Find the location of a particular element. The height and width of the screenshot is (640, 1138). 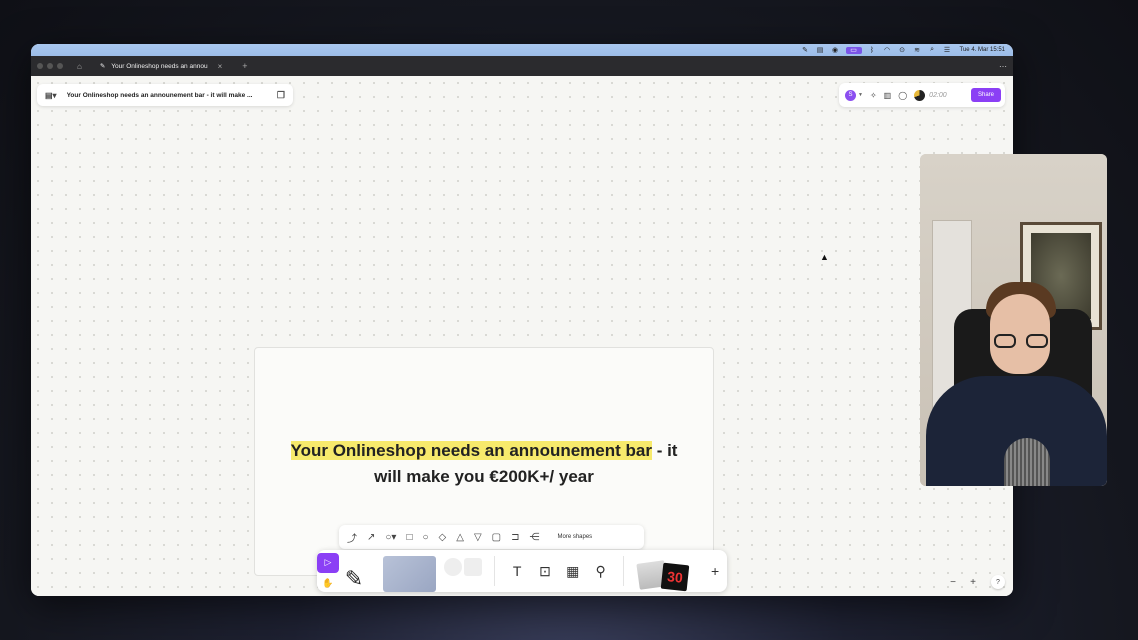

collaboration-panel: S ▼ ✧ ▥ ◯ 02:00 Share is located at coordinates (922, 95).